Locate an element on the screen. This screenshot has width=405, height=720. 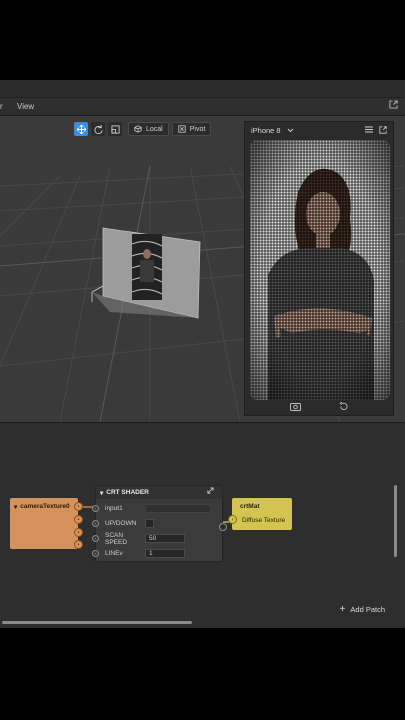
chevron-down-icon is located at coordinates (290, 130).